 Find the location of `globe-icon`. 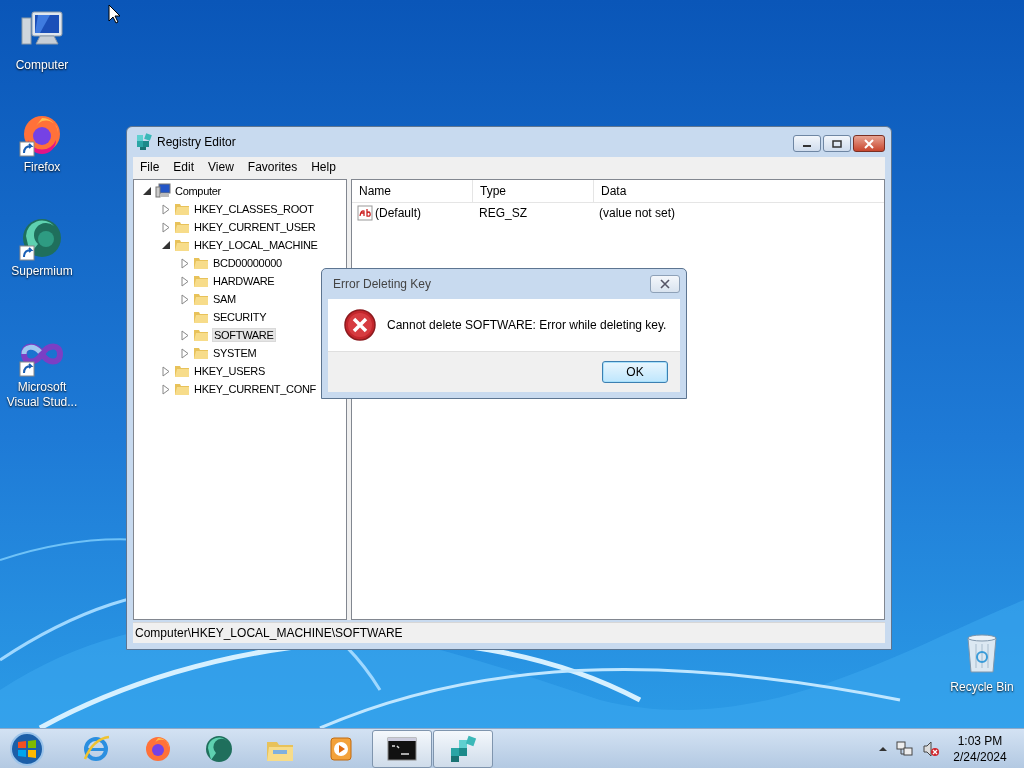

globe-icon is located at coordinates (219, 748).